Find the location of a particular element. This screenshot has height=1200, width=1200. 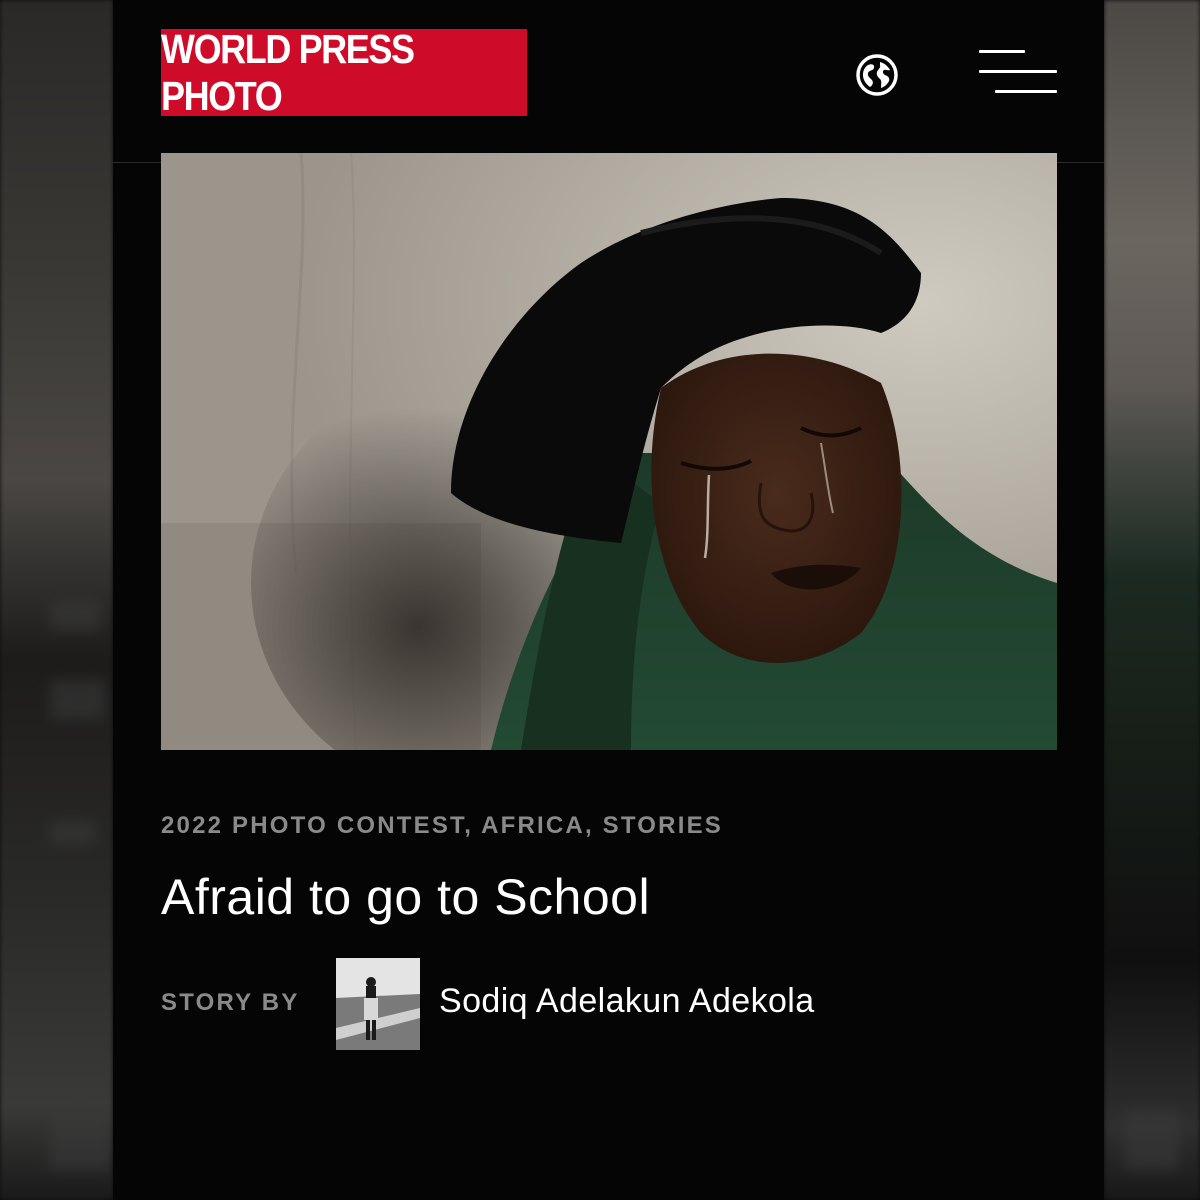

blurred-right-margin is located at coordinates (1152, 600).